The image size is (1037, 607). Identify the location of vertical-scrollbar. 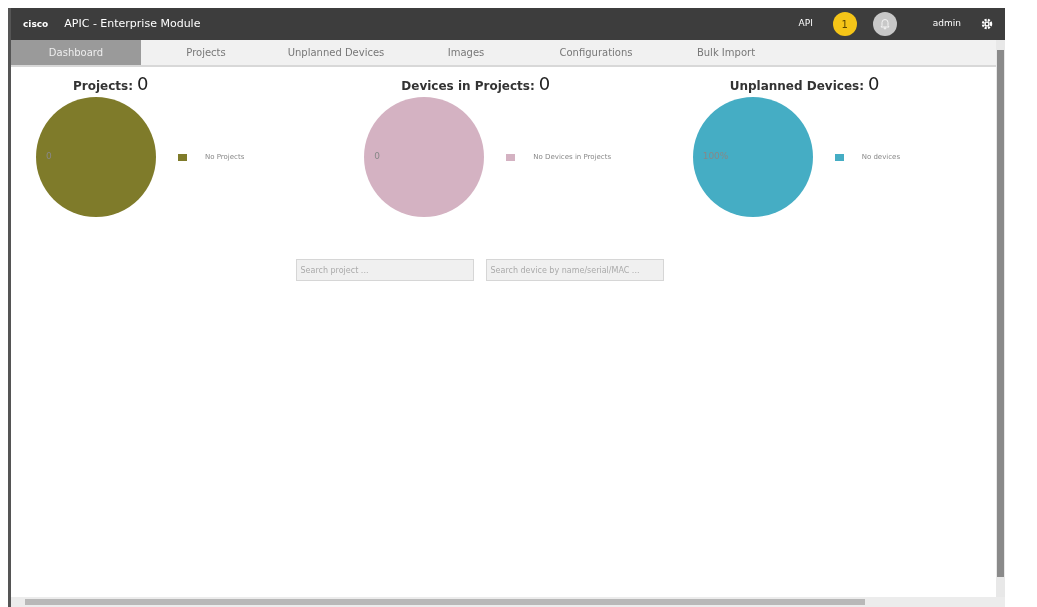
(1000, 318).